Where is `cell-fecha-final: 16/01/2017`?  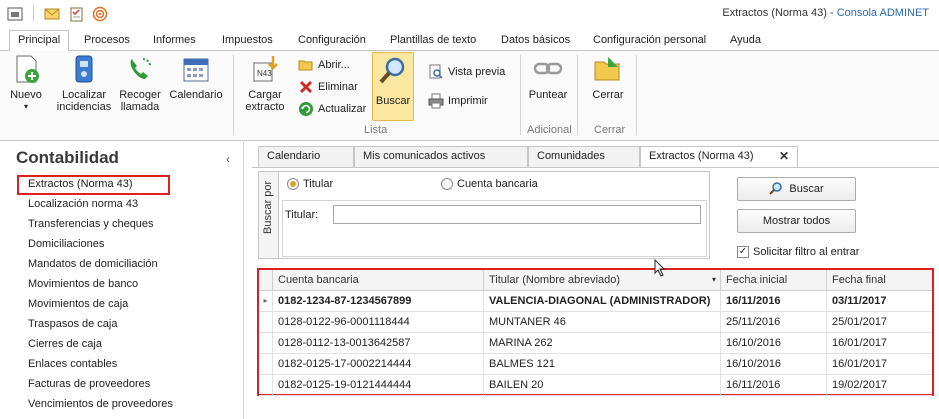 cell-fecha-final: 16/01/2017 is located at coordinates (879, 364).